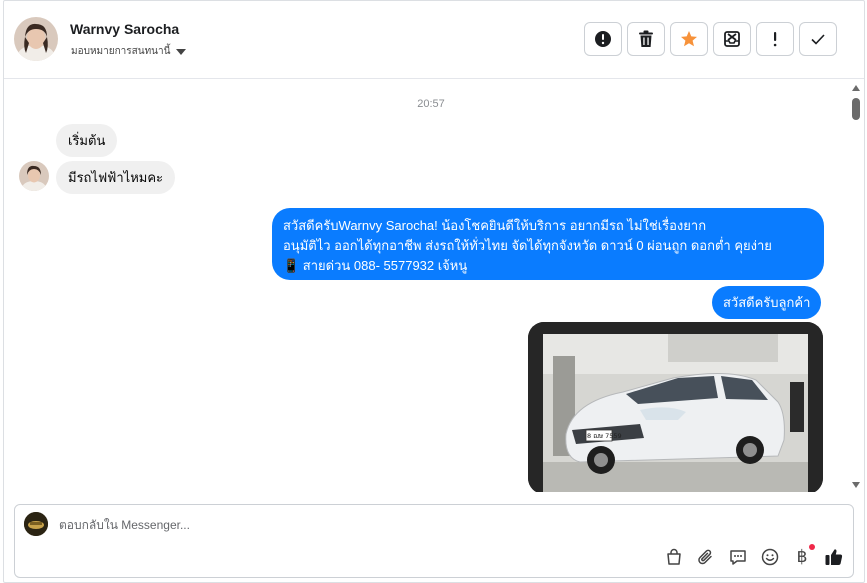  I want to click on mark-spam-icon, so click(732, 39).